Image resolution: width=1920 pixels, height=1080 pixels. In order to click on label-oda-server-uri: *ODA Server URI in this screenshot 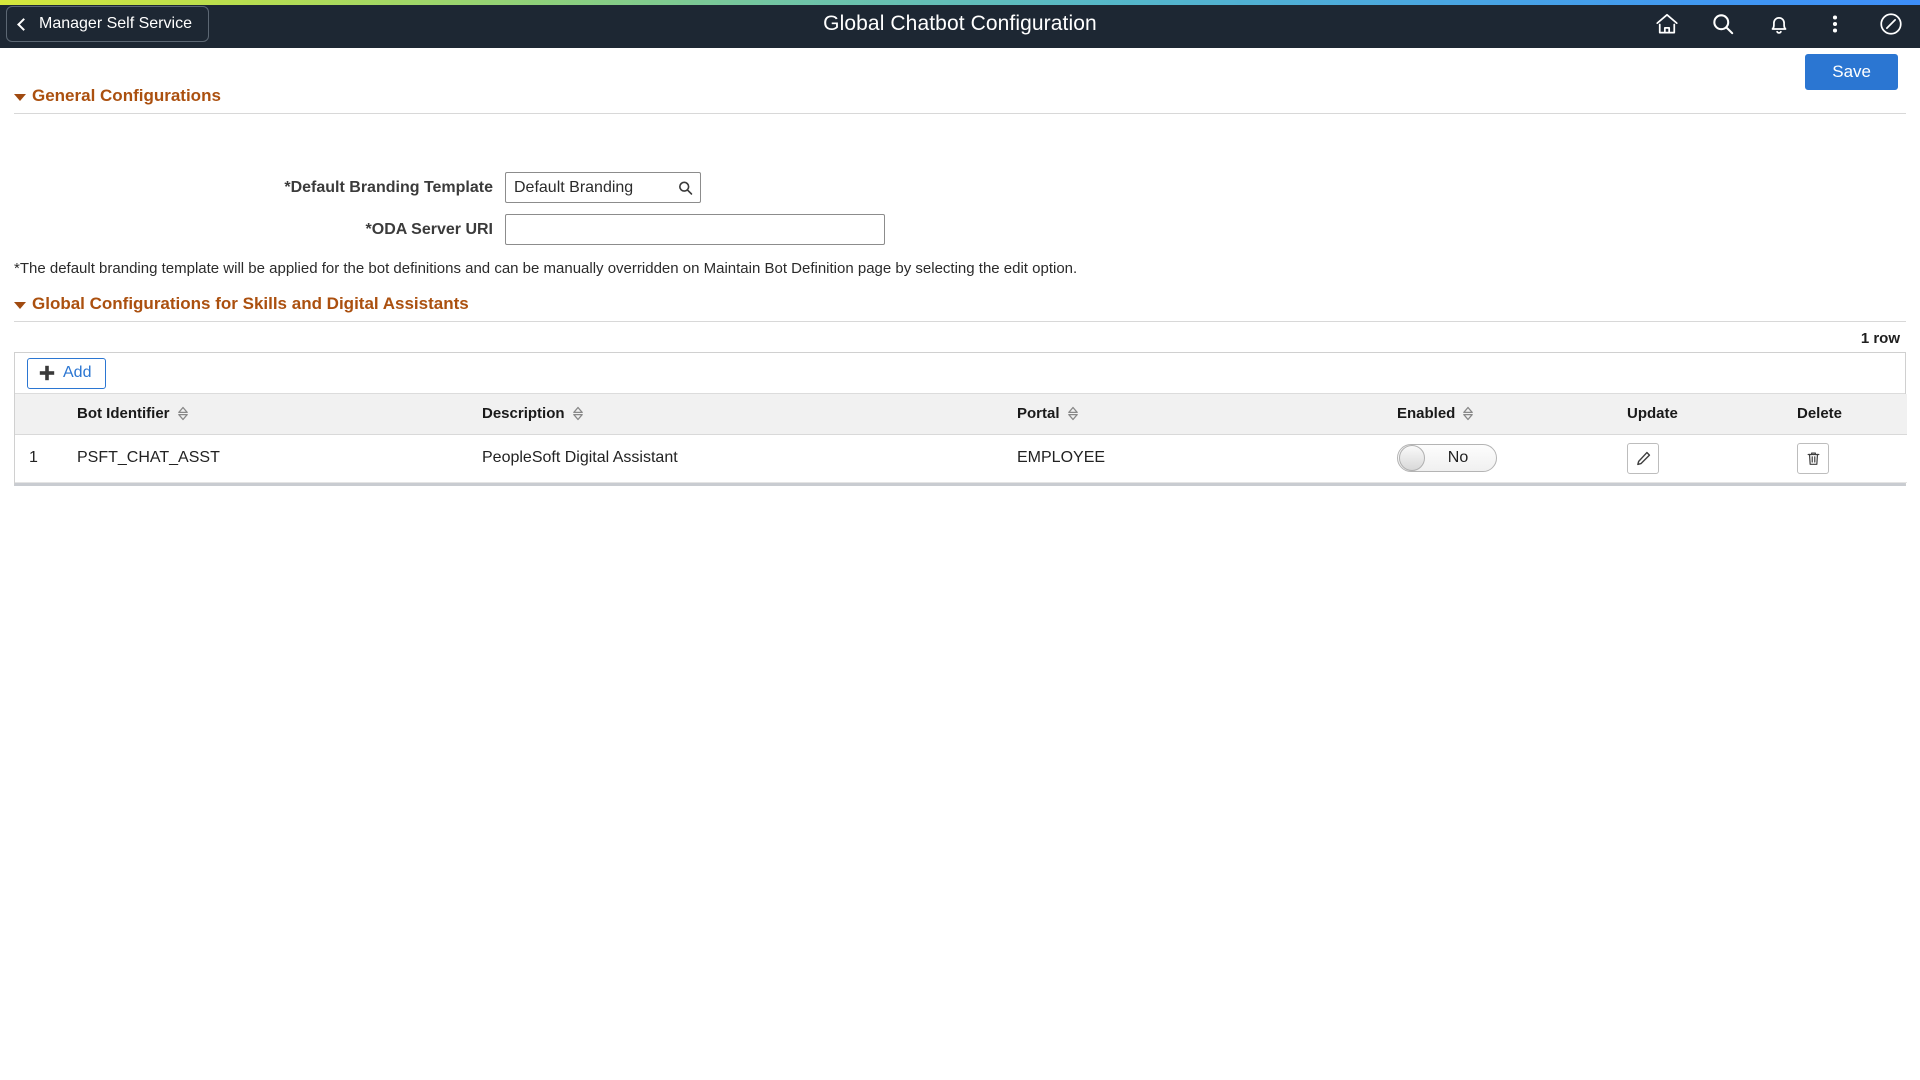, I will do `click(429, 229)`.